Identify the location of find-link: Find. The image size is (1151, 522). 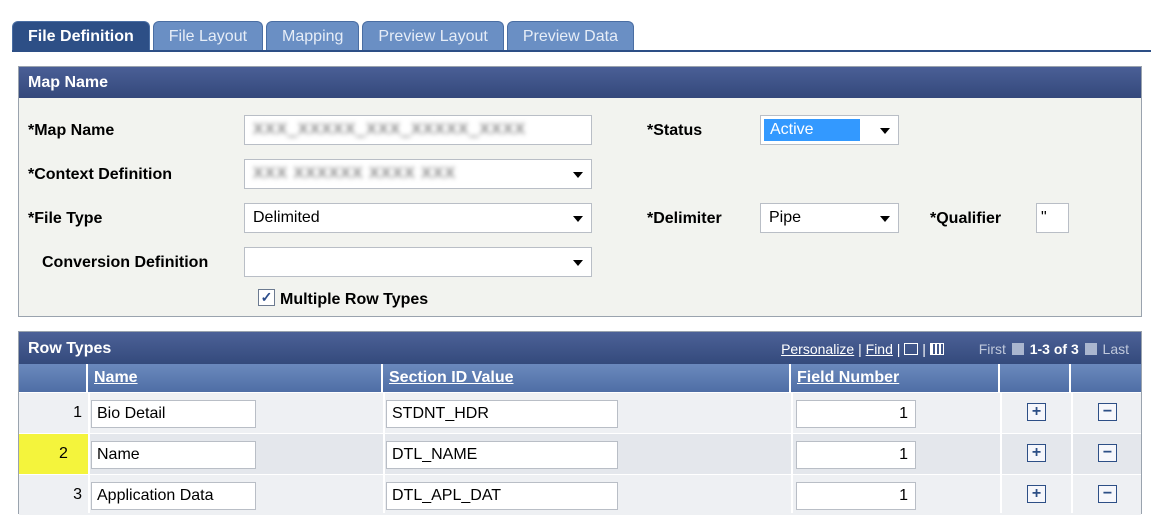
(879, 349).